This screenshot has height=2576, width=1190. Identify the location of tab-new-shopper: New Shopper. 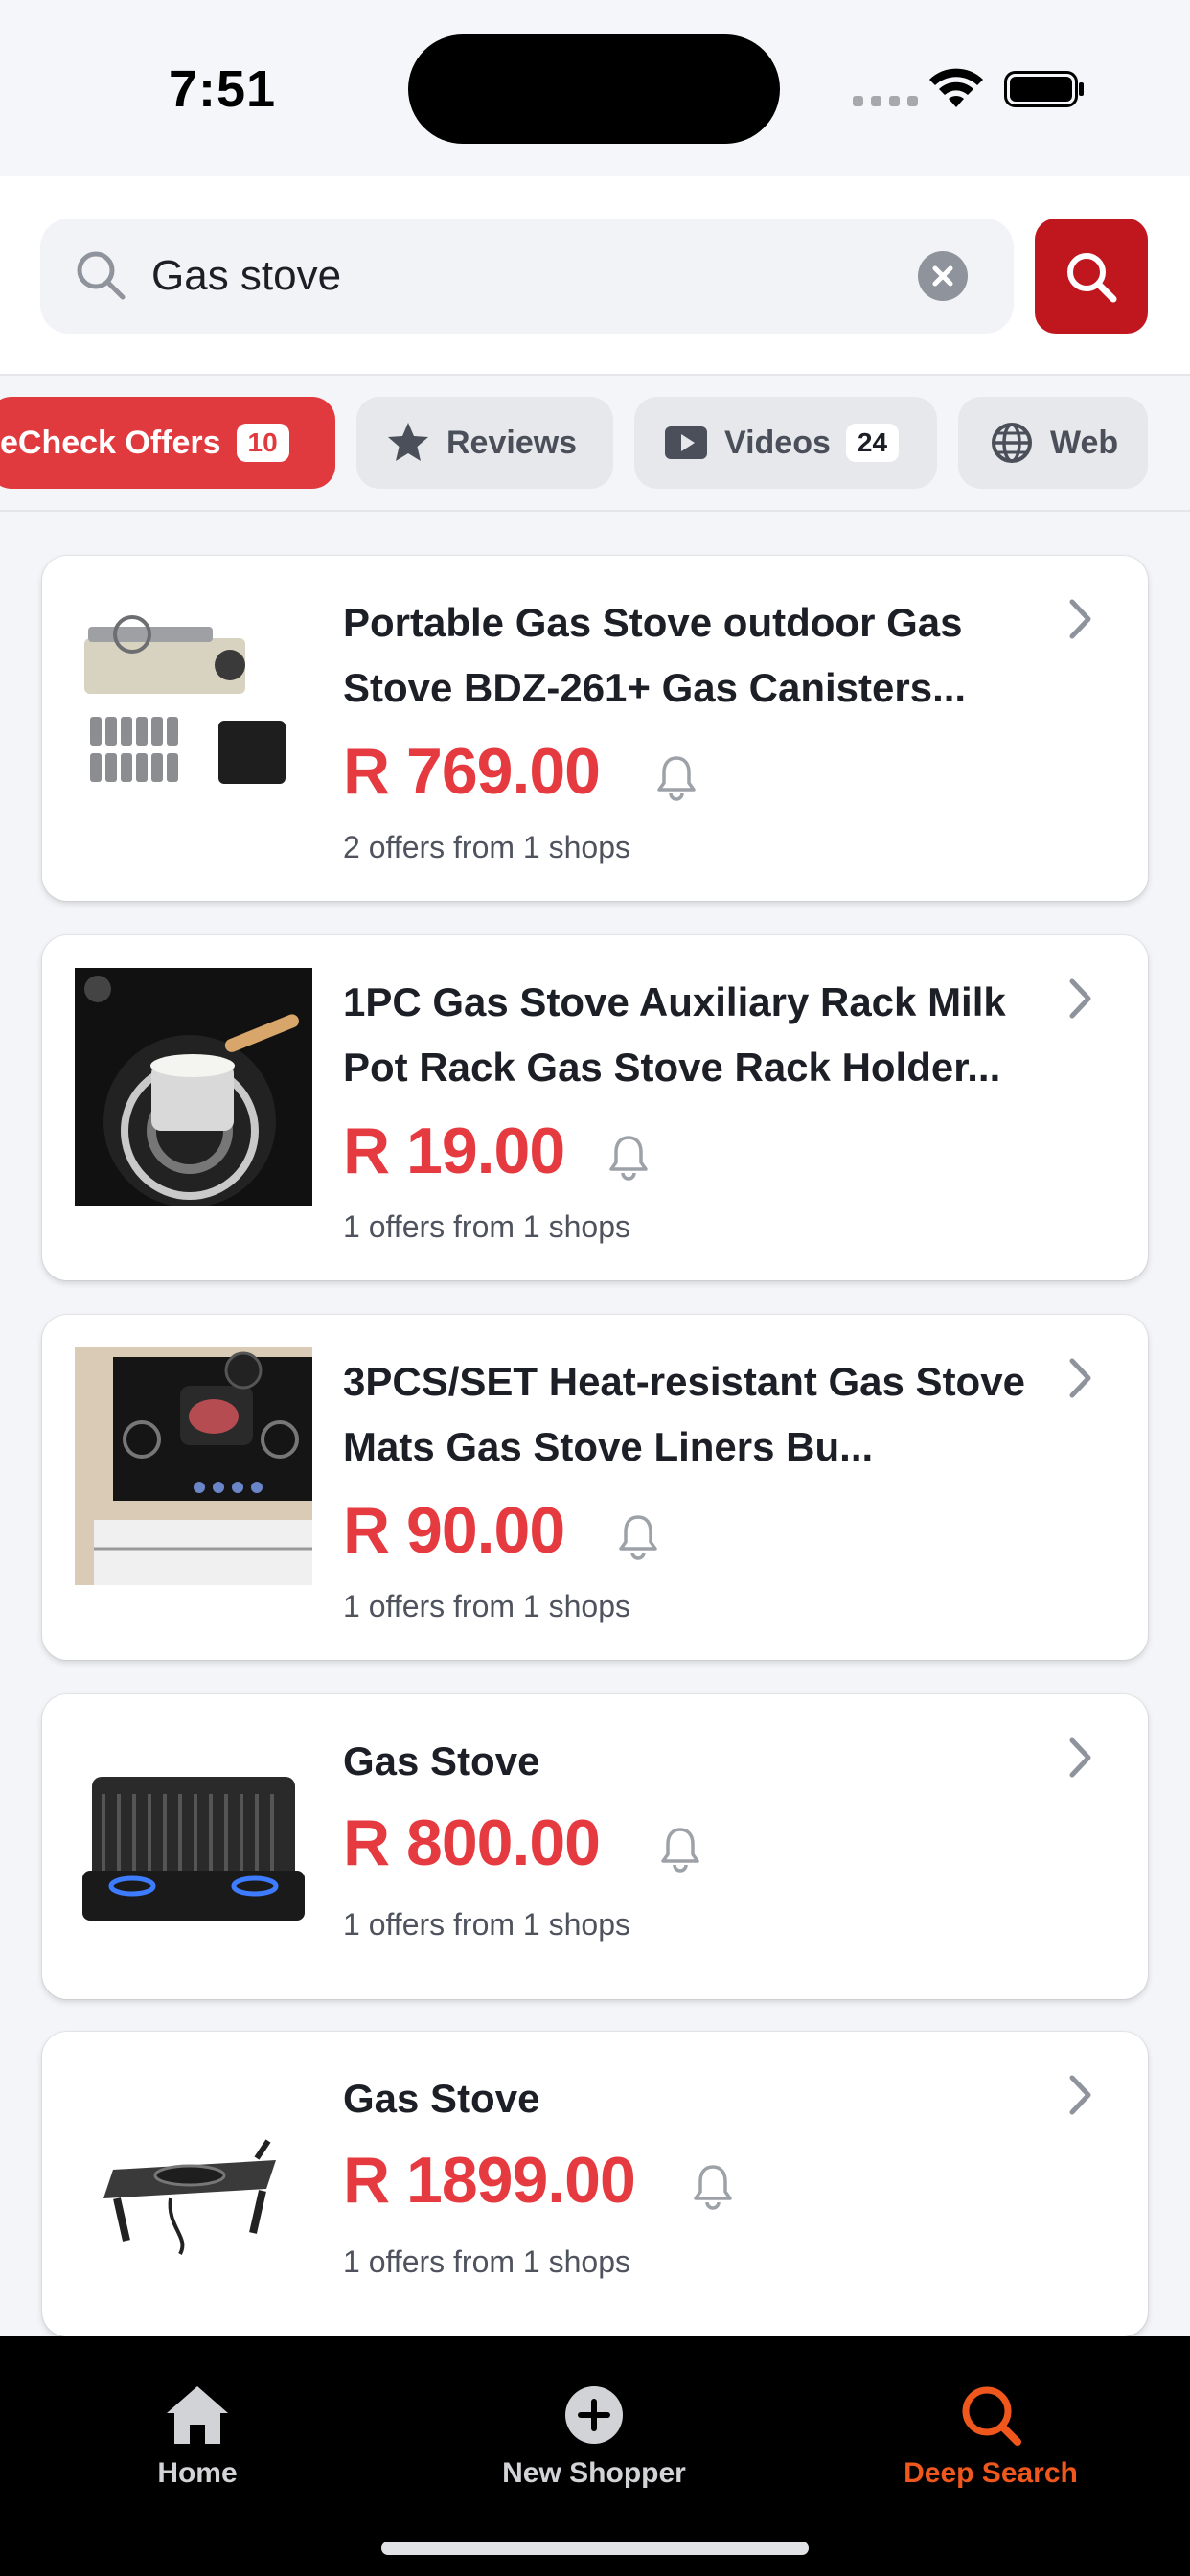
(594, 2436).